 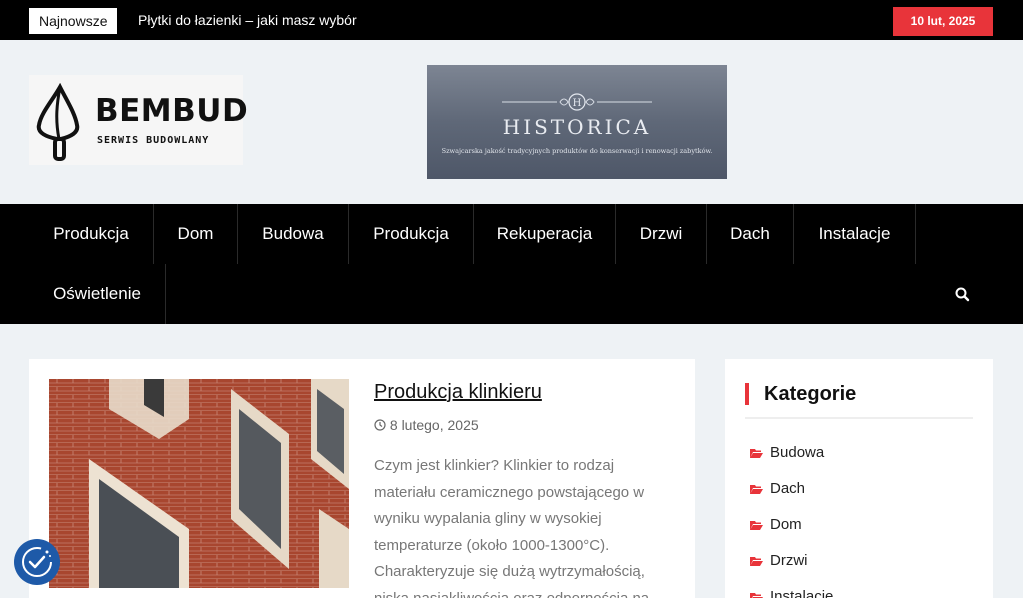 I want to click on category-label: Instalacje, so click(x=802, y=593).